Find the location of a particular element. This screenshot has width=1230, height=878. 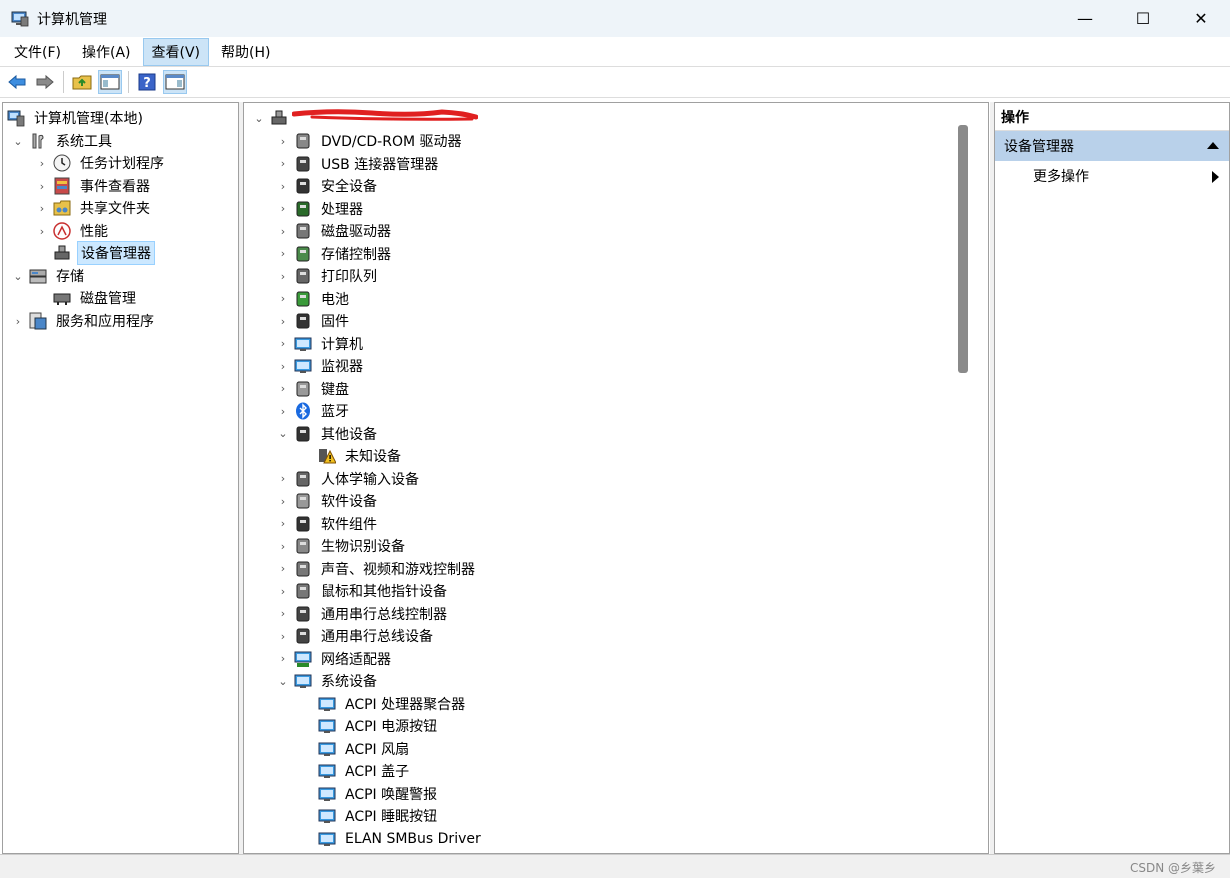

tree-node-disk-management: 磁盘管理 is located at coordinates (87, 298).